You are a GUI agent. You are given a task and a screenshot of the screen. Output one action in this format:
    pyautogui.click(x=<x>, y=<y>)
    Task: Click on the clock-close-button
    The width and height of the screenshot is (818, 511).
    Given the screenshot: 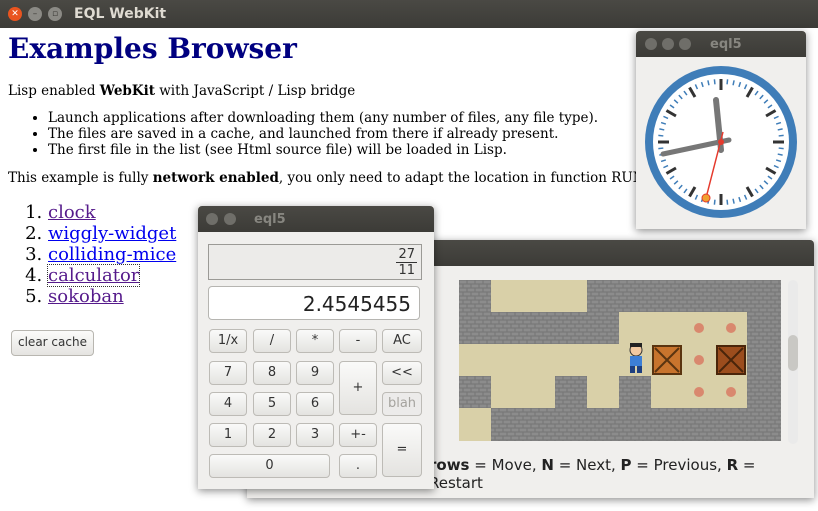 What is the action you would take?
    pyautogui.click(x=651, y=44)
    